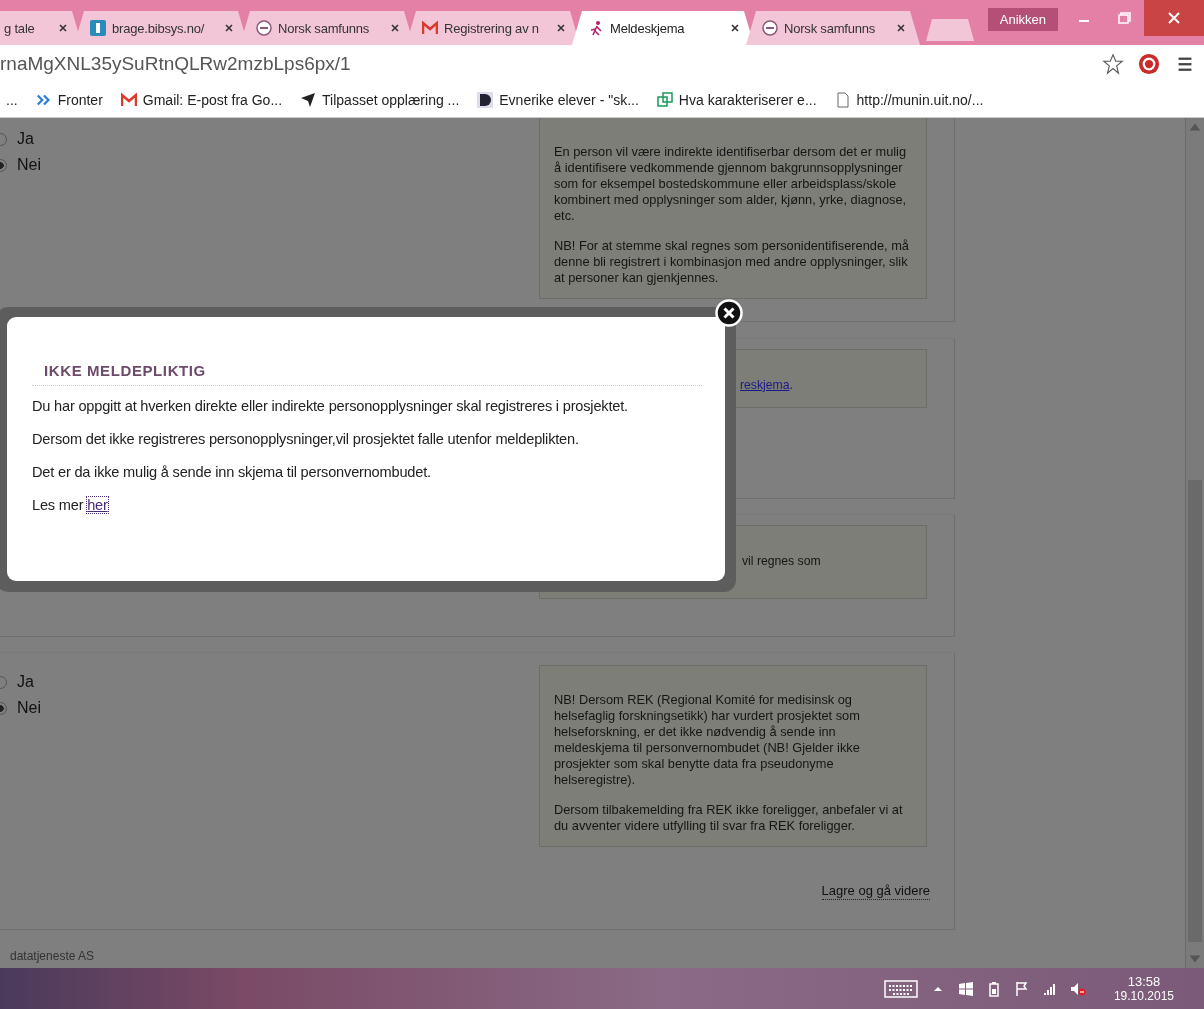 This screenshot has height=1009, width=1204. Describe the element at coordinates (781, 561) in the screenshot. I see `help-text: vil regnes som` at that location.